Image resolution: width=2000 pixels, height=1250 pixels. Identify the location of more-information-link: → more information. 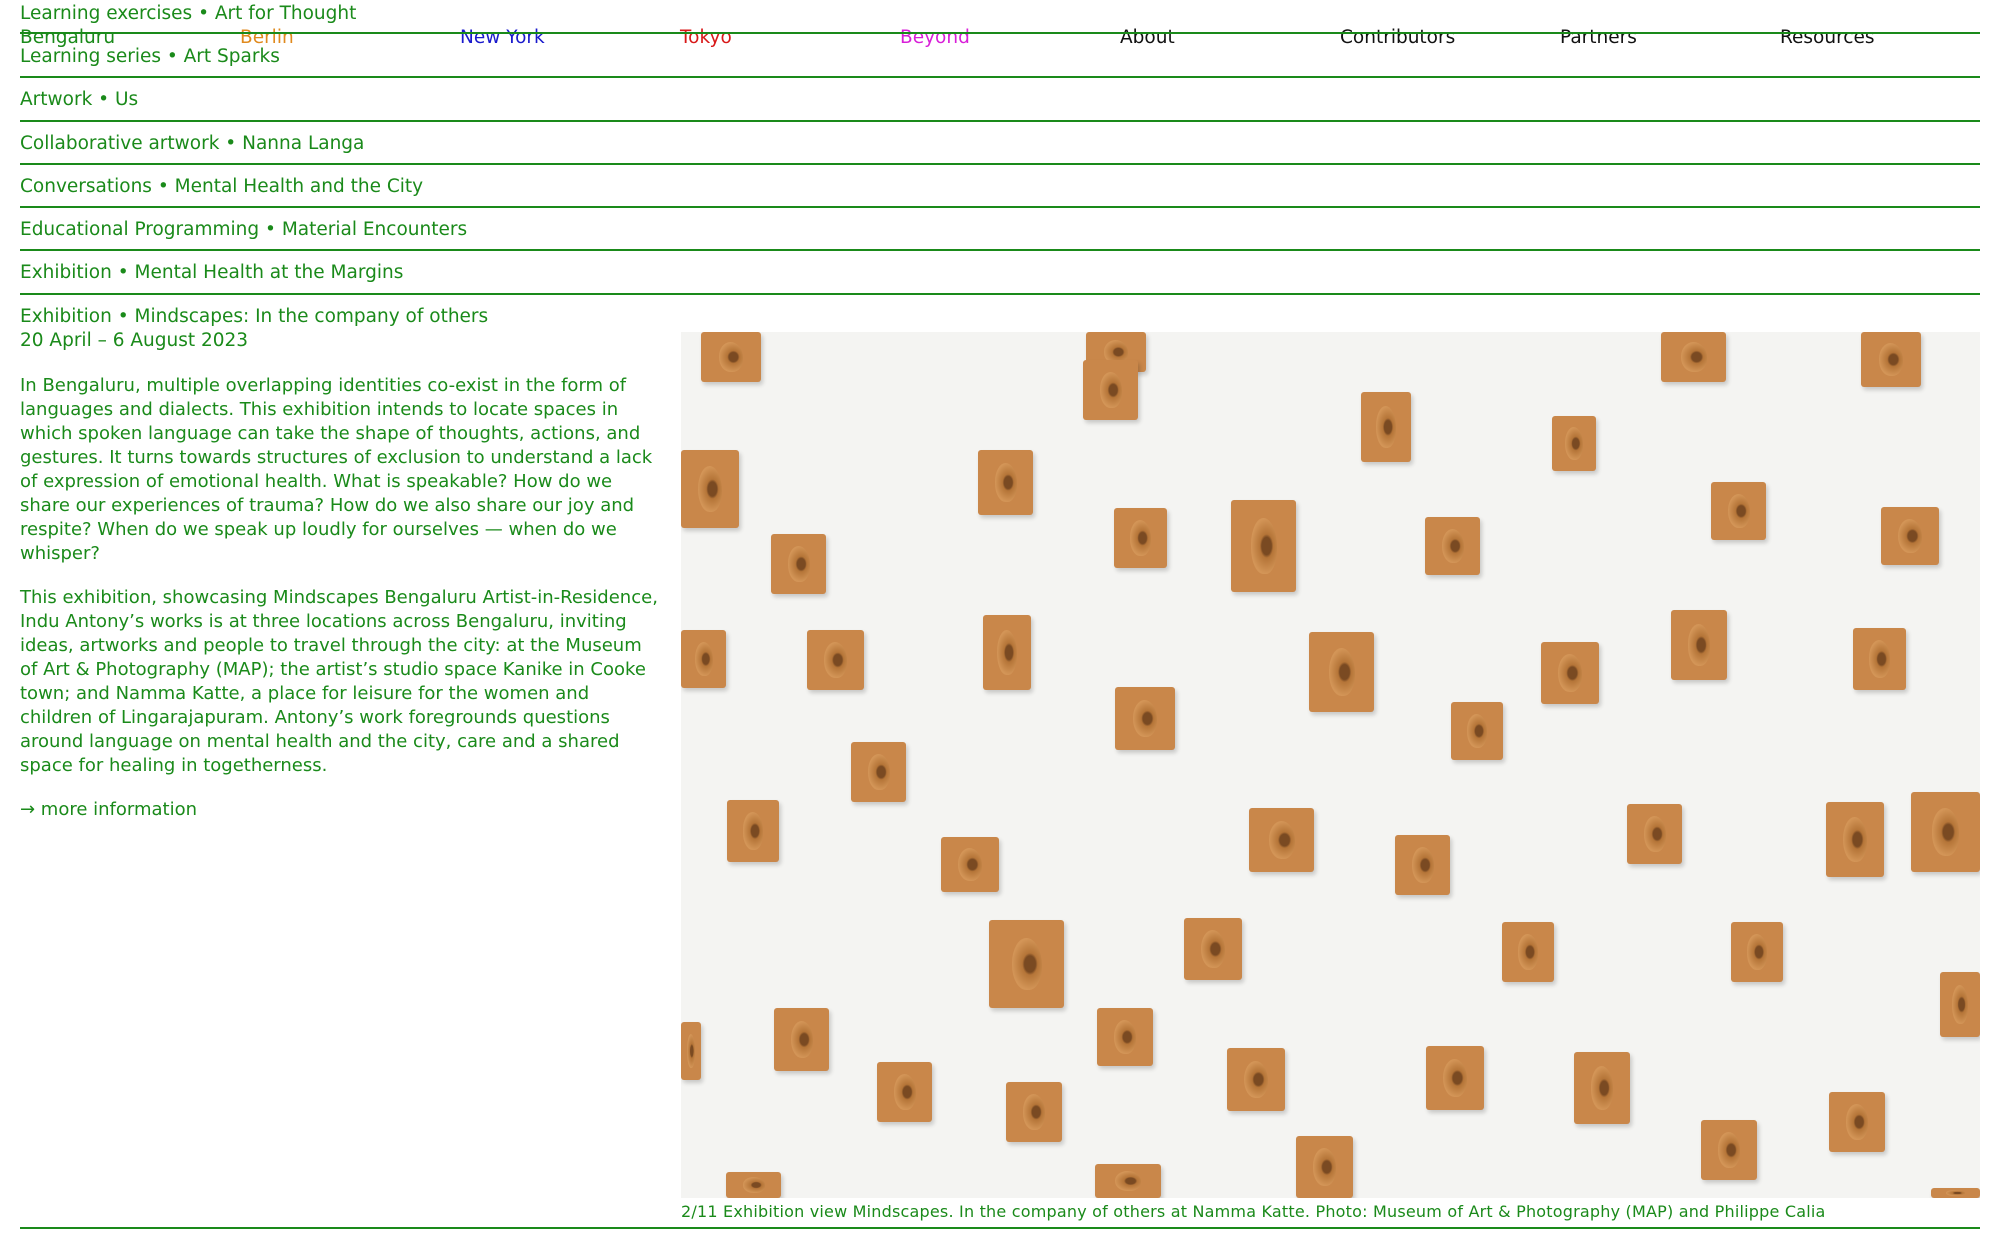
(340, 810).